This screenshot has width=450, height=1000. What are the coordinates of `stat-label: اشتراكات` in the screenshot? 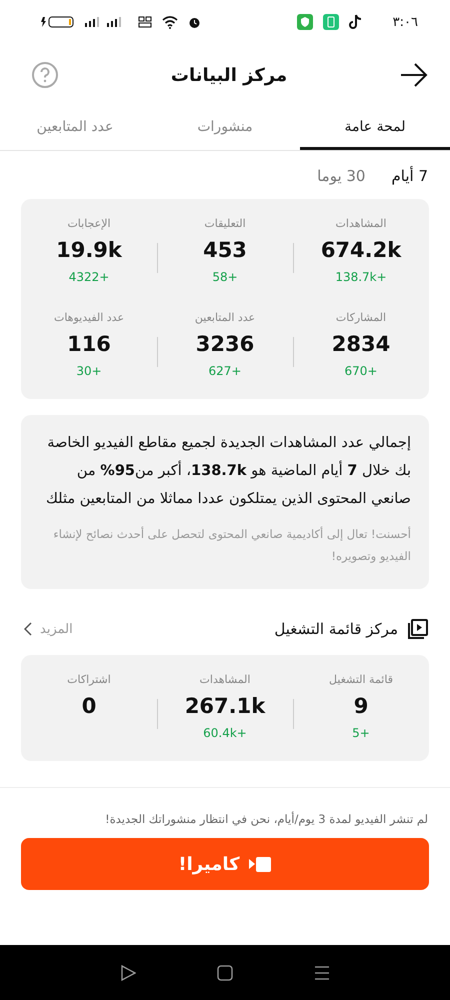 It's located at (89, 679).